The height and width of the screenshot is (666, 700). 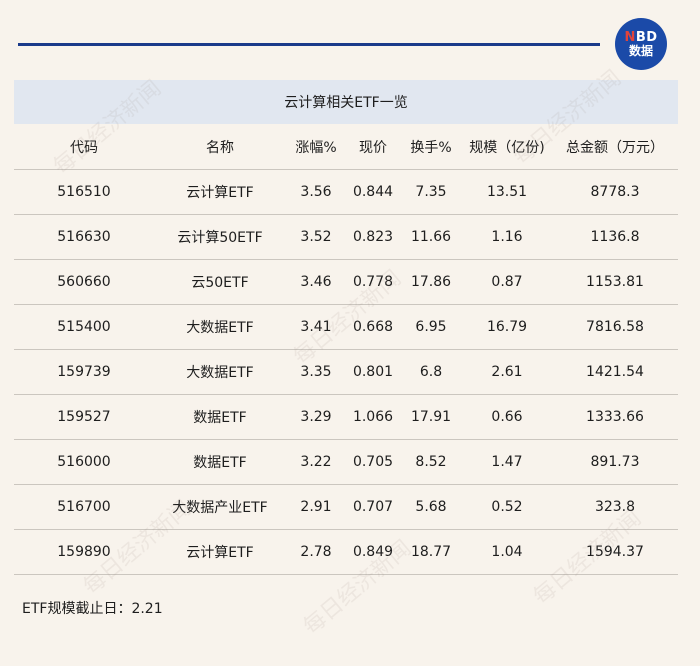 I want to click on cell-change: 3.56, so click(x=316, y=192).